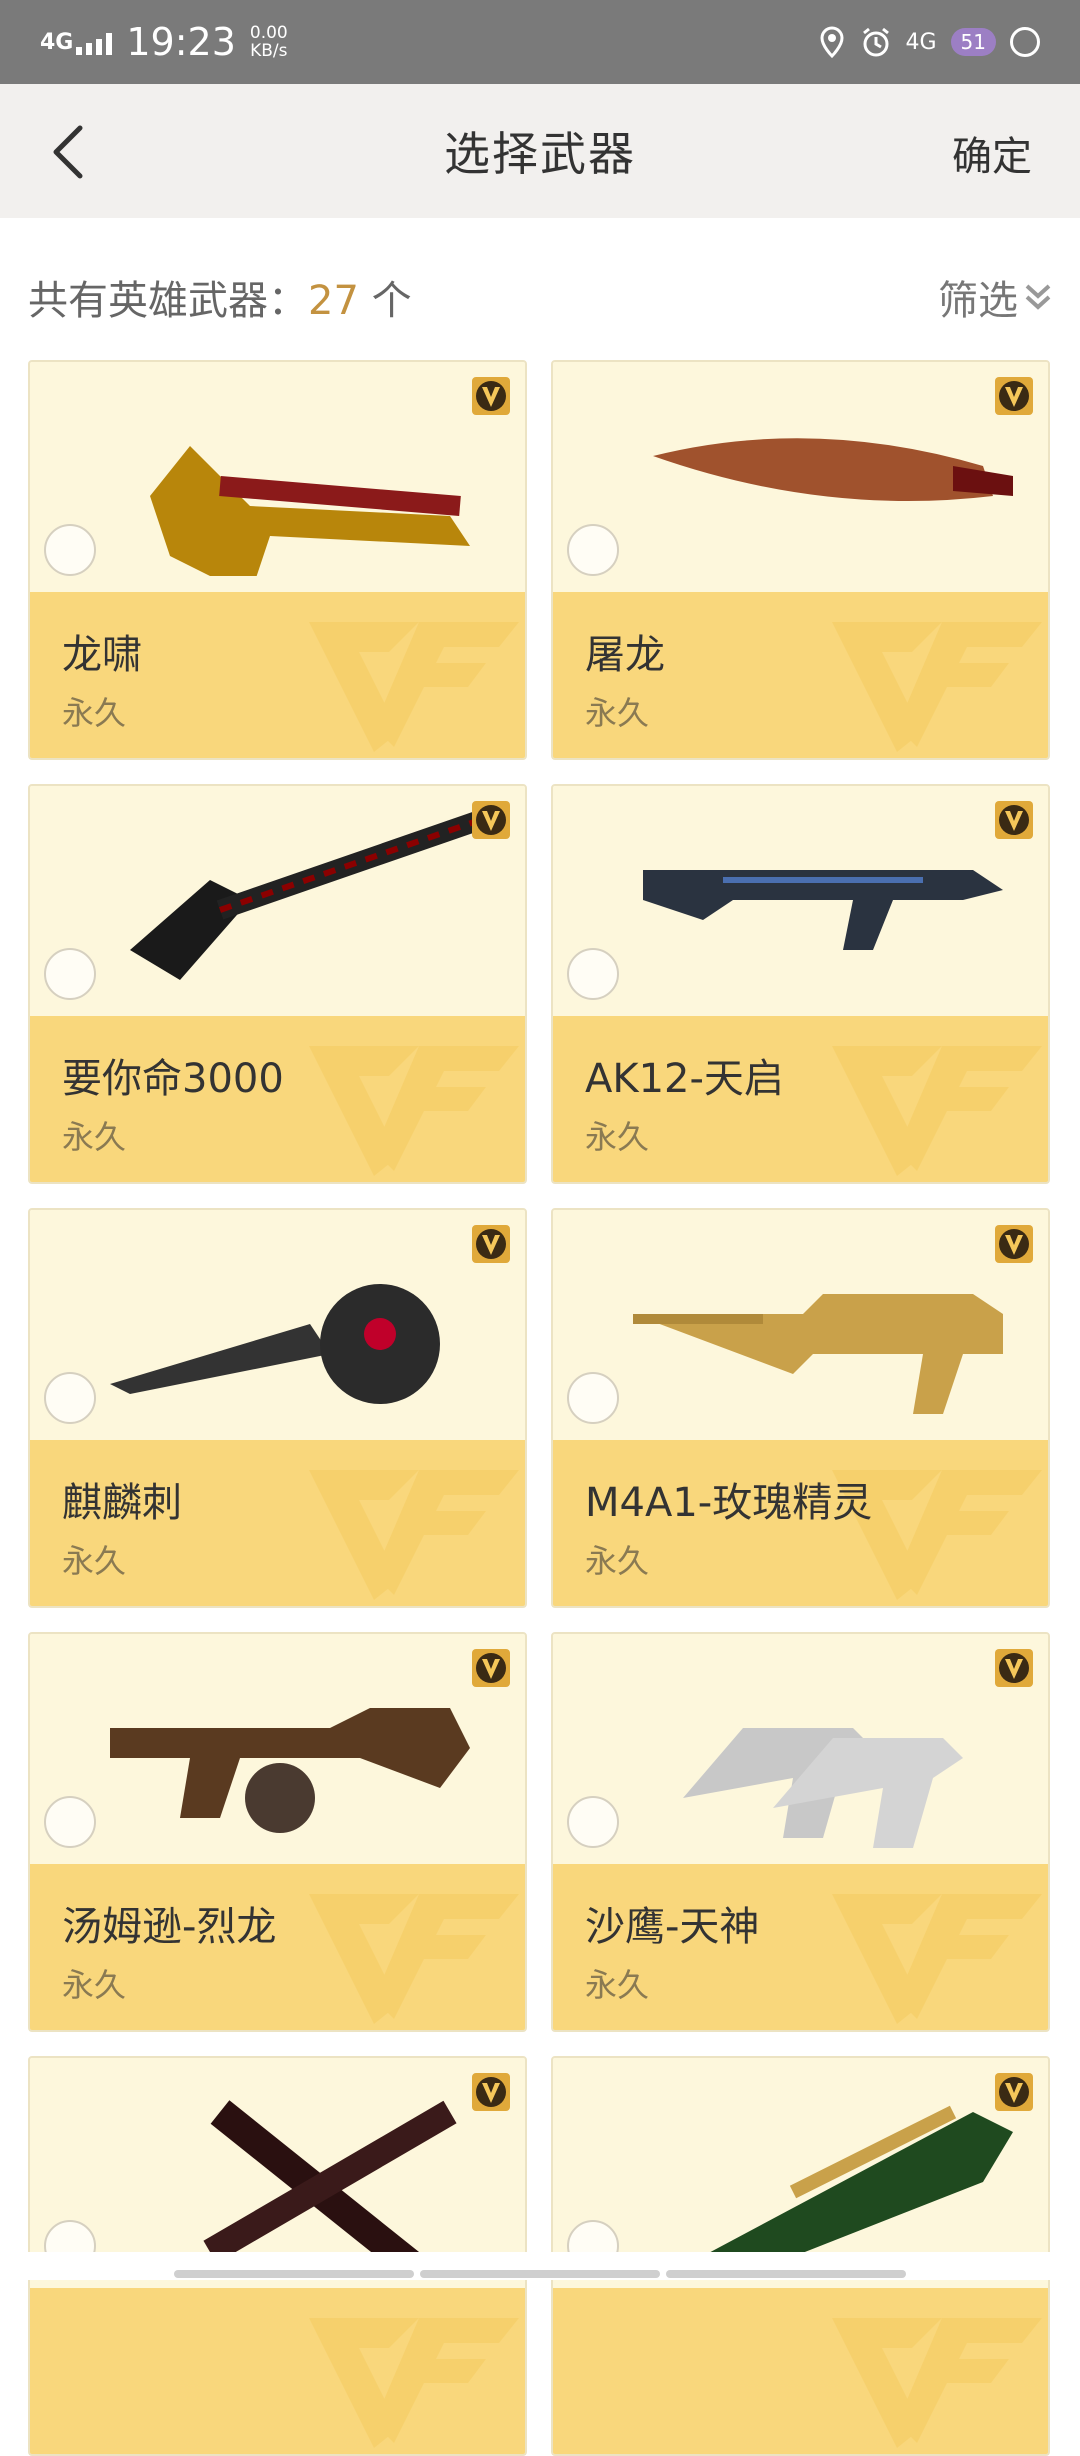 This screenshot has width=1080, height=2456. I want to click on weapon-card: 屠龙 永久, so click(800, 560).